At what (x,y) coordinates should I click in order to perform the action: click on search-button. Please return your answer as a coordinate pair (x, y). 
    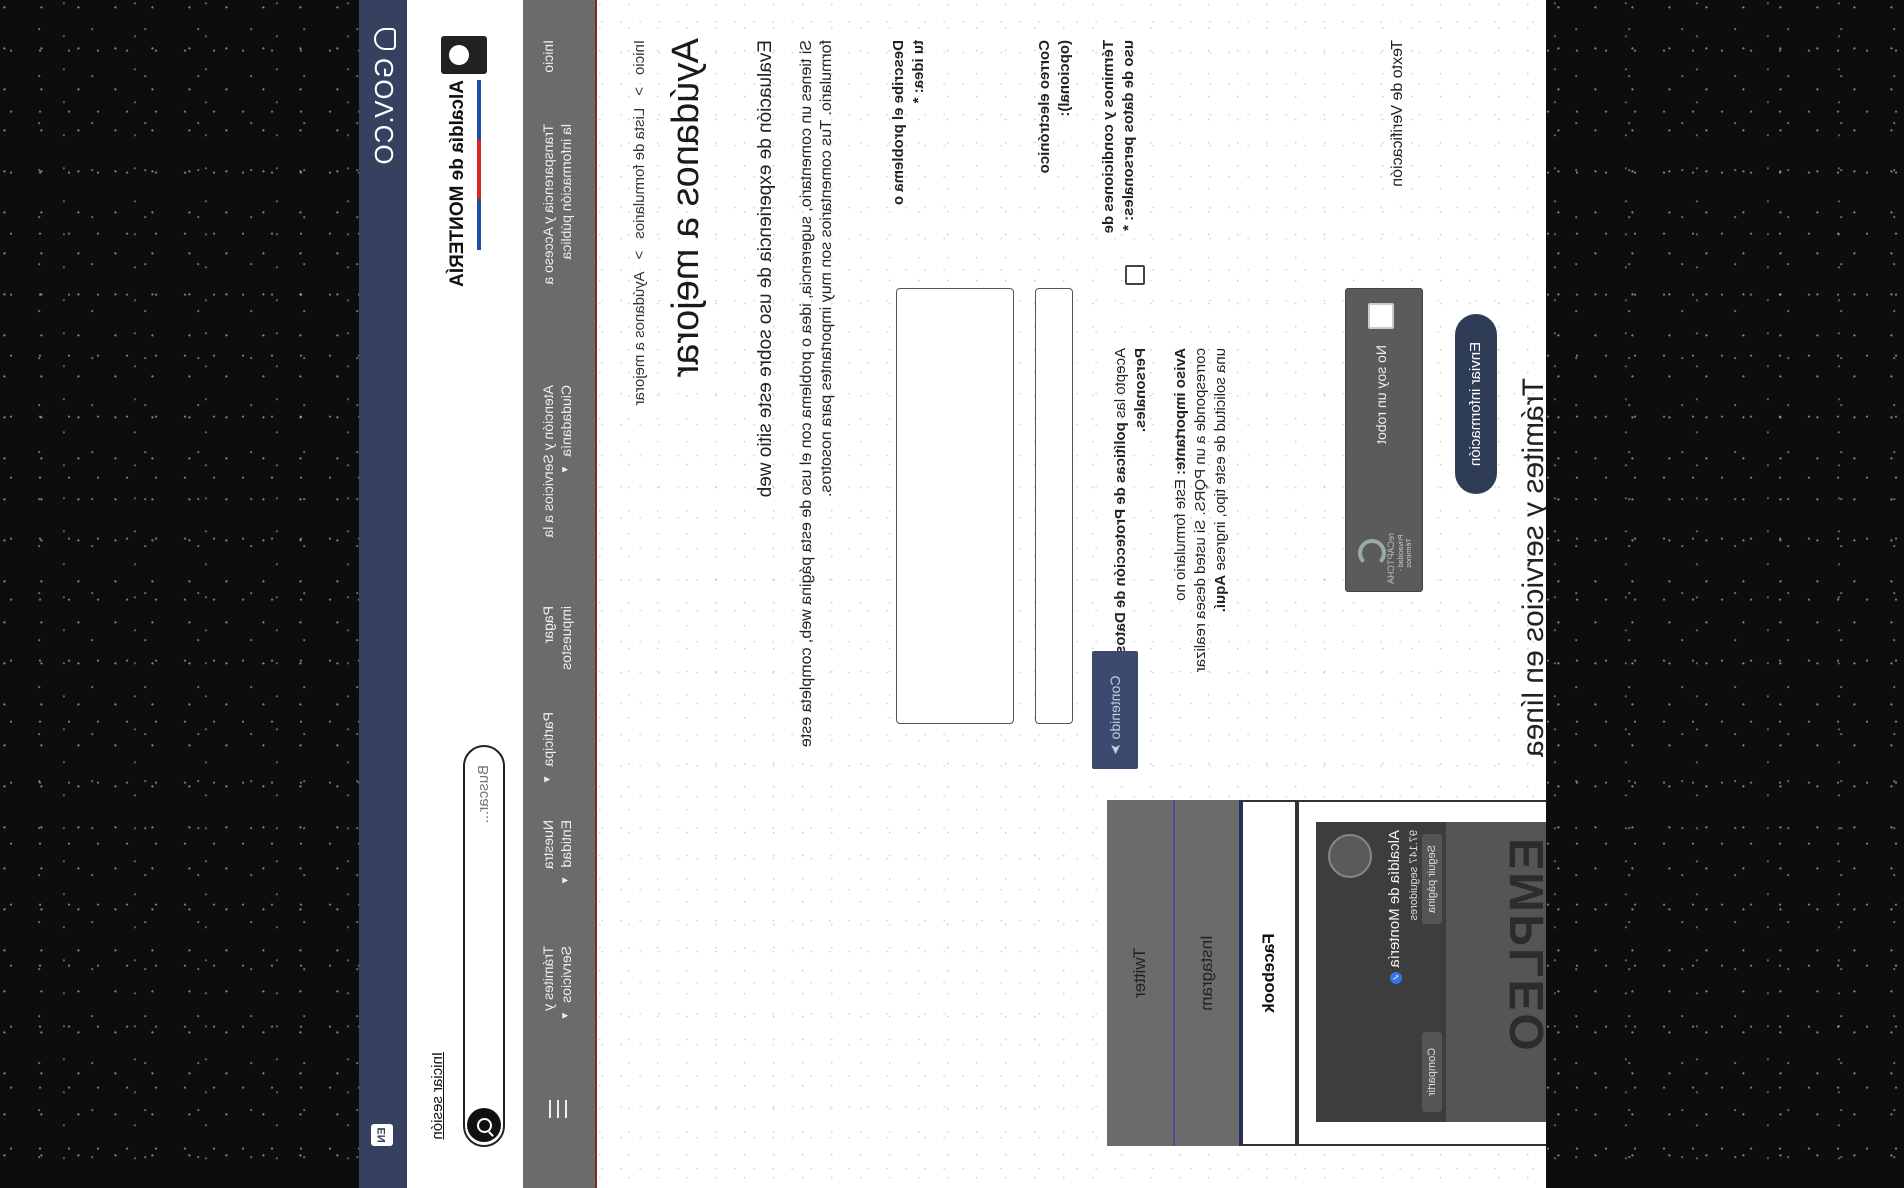
    Looking at the image, I should click on (484, 1125).